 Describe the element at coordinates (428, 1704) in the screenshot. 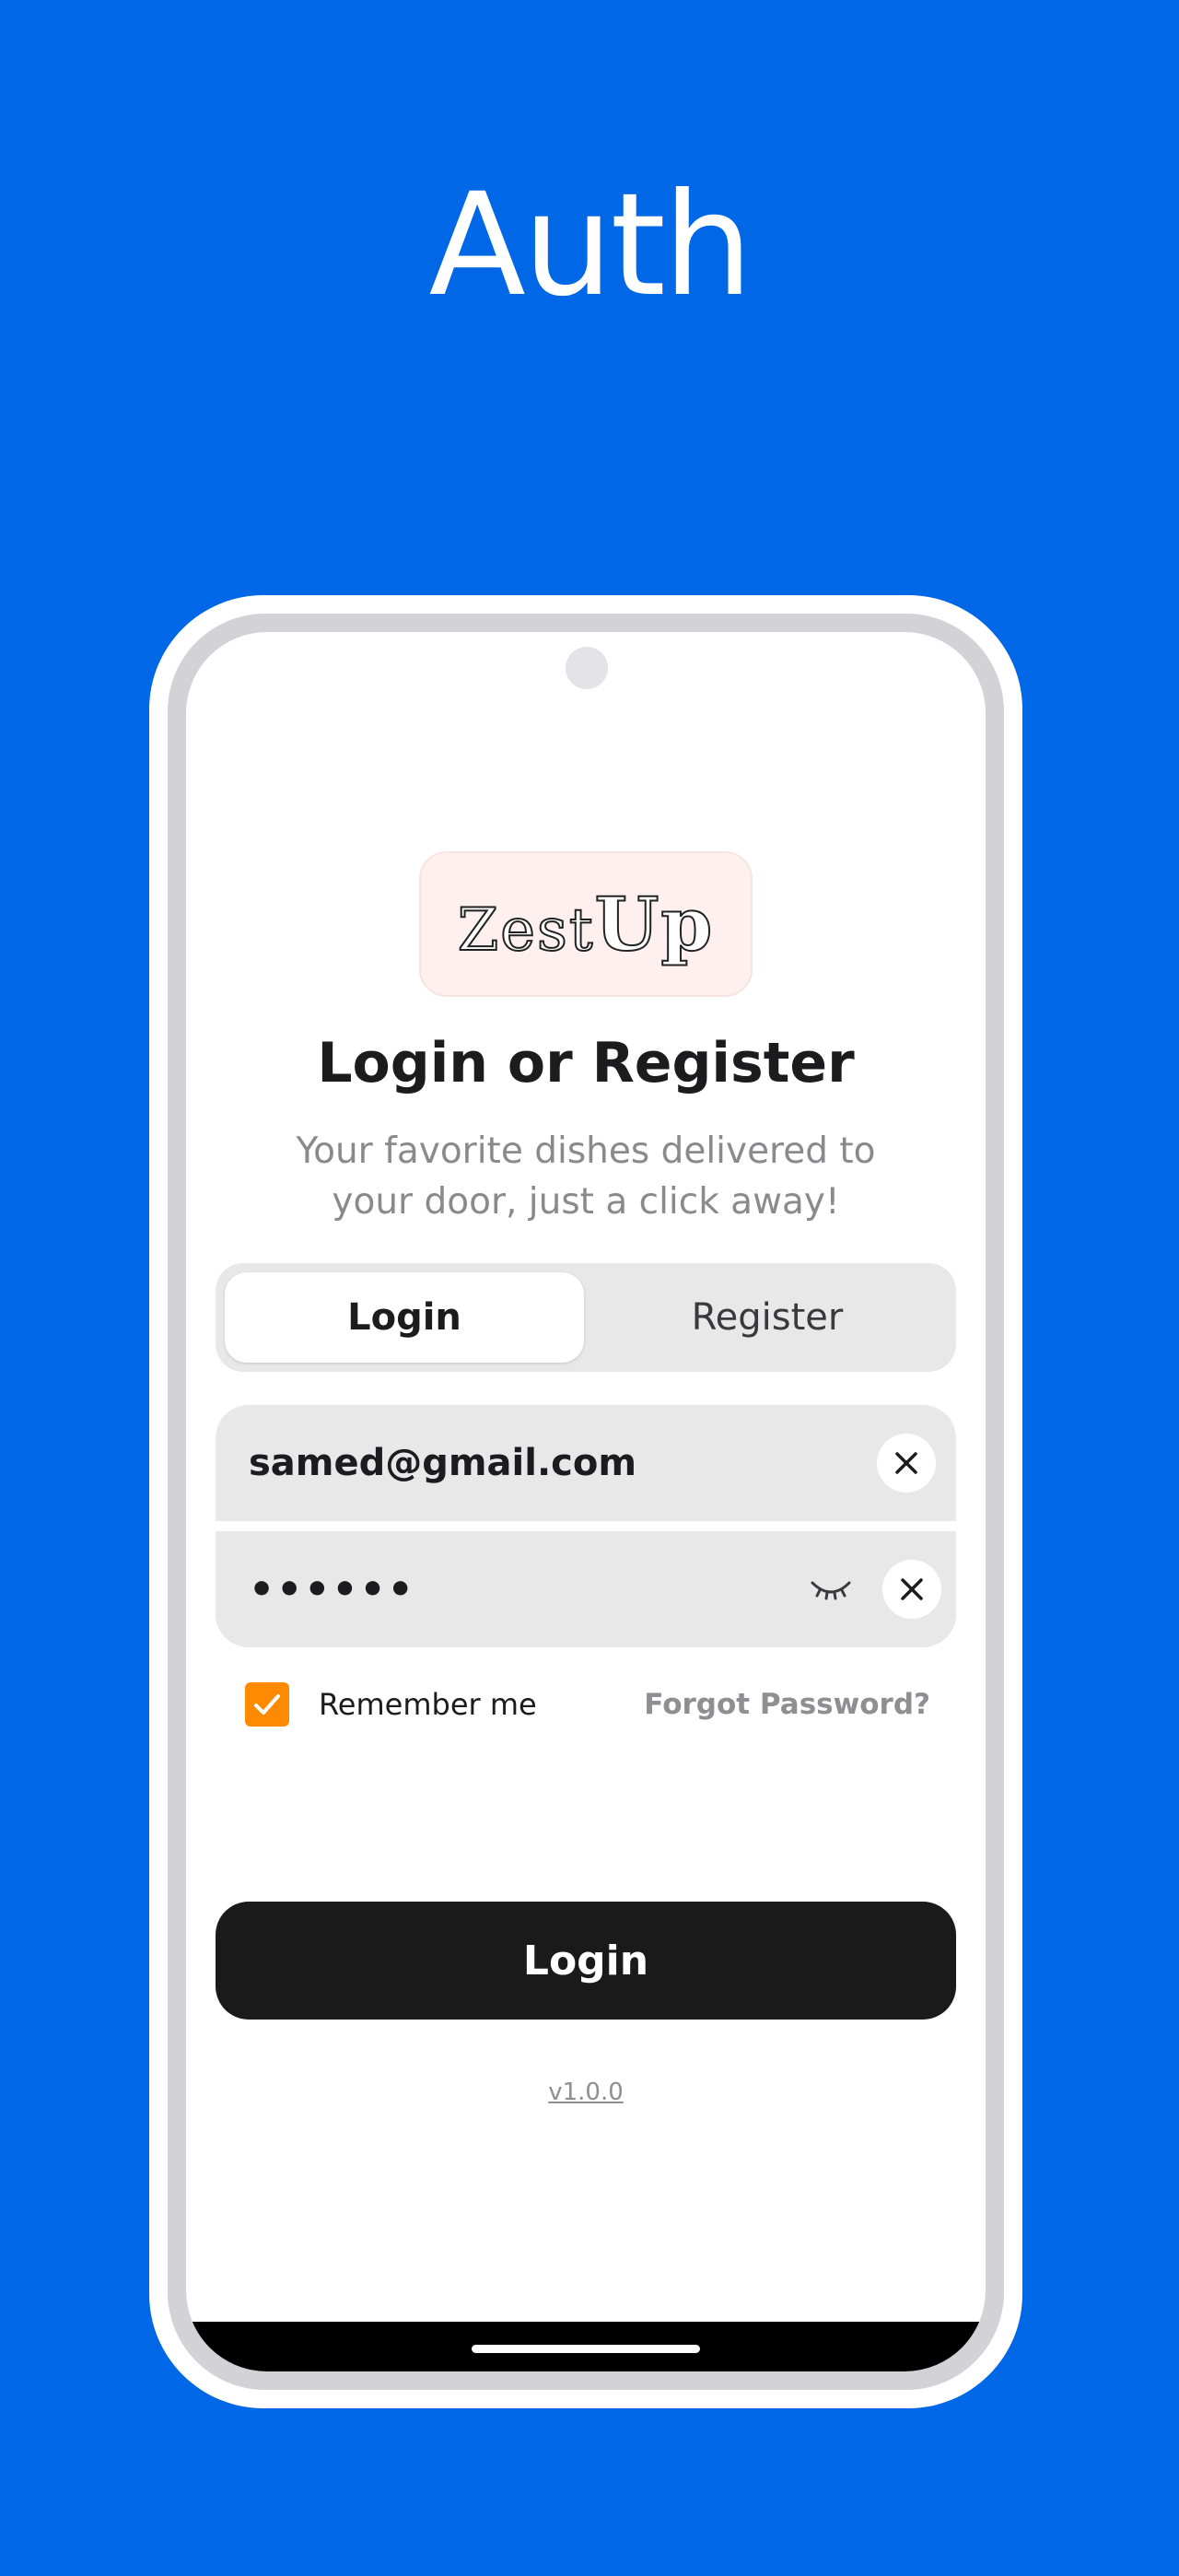

I see `remember-me-label: Remember me` at that location.